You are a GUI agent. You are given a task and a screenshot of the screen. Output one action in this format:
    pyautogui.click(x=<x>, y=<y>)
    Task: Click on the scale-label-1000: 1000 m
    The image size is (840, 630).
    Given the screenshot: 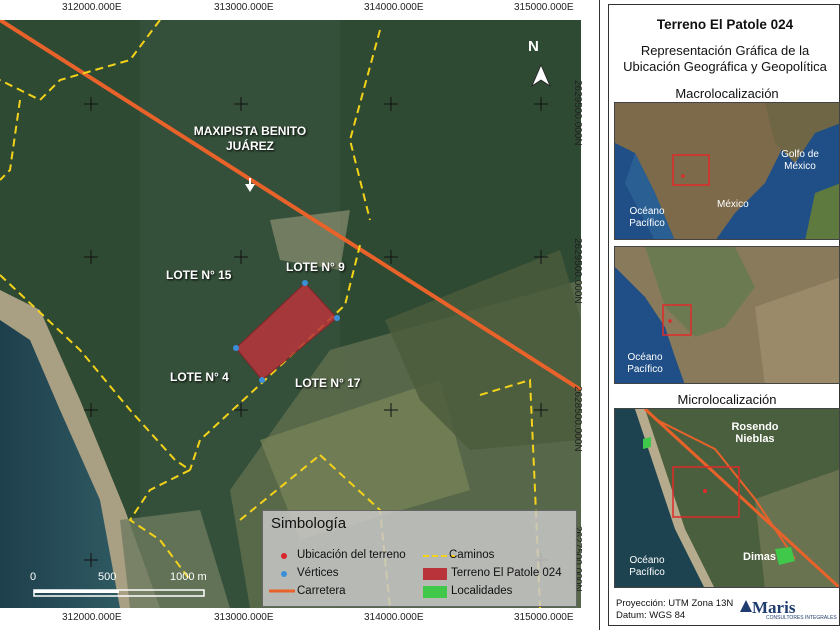 What is the action you would take?
    pyautogui.click(x=188, y=577)
    